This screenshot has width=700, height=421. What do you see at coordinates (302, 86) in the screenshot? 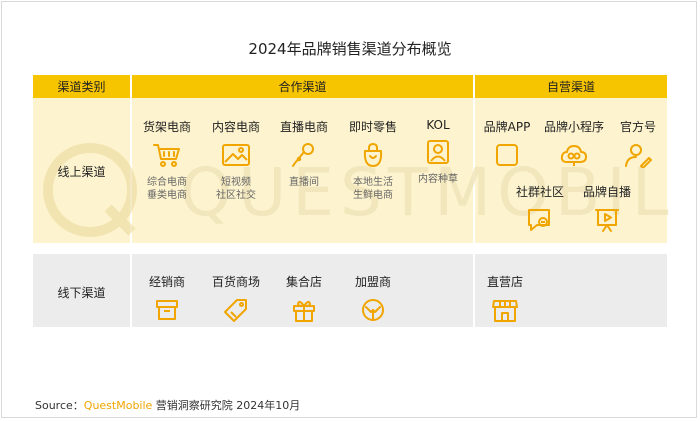
I see `header-partner: 合作渠道` at bounding box center [302, 86].